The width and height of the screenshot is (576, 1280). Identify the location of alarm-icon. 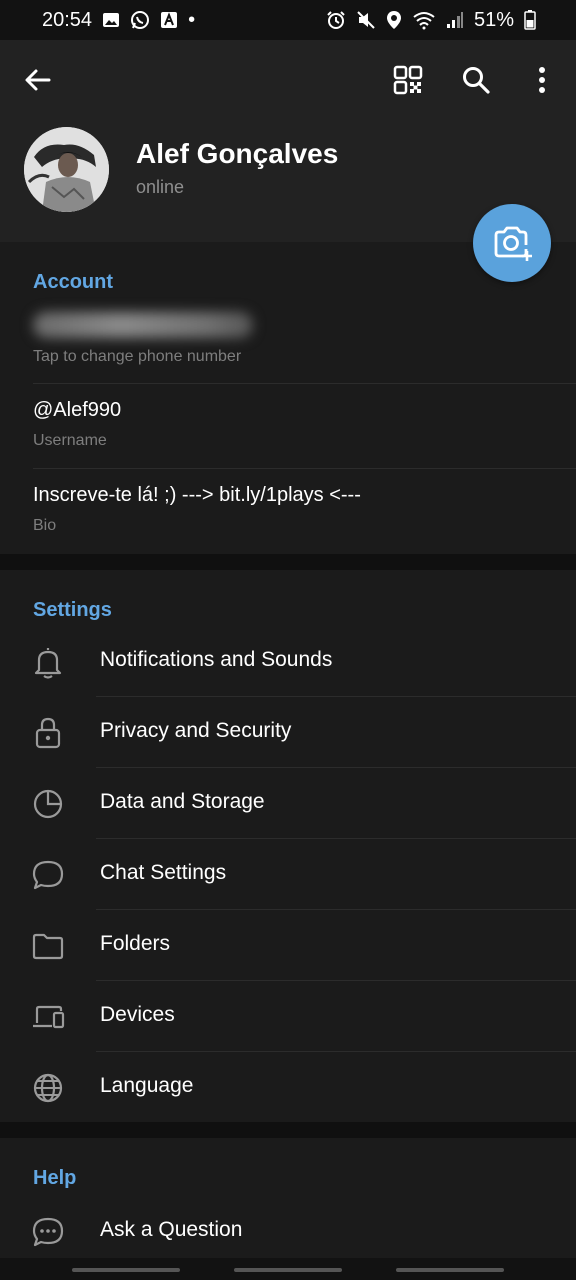
(336, 20).